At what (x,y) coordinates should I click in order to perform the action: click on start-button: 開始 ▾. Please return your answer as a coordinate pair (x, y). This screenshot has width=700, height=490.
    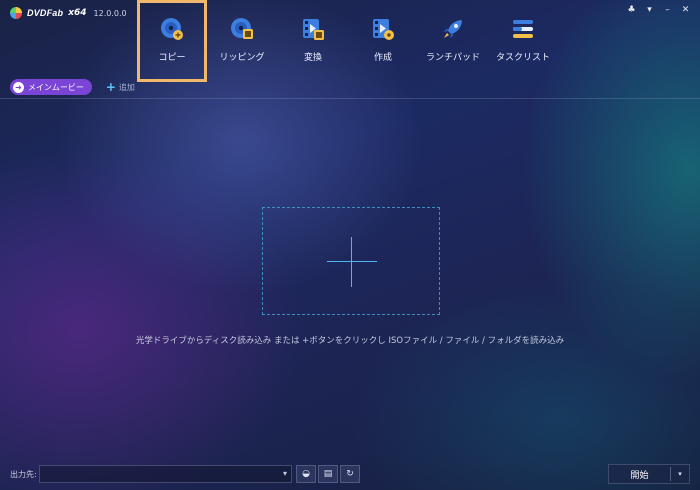
    Looking at the image, I should click on (649, 474).